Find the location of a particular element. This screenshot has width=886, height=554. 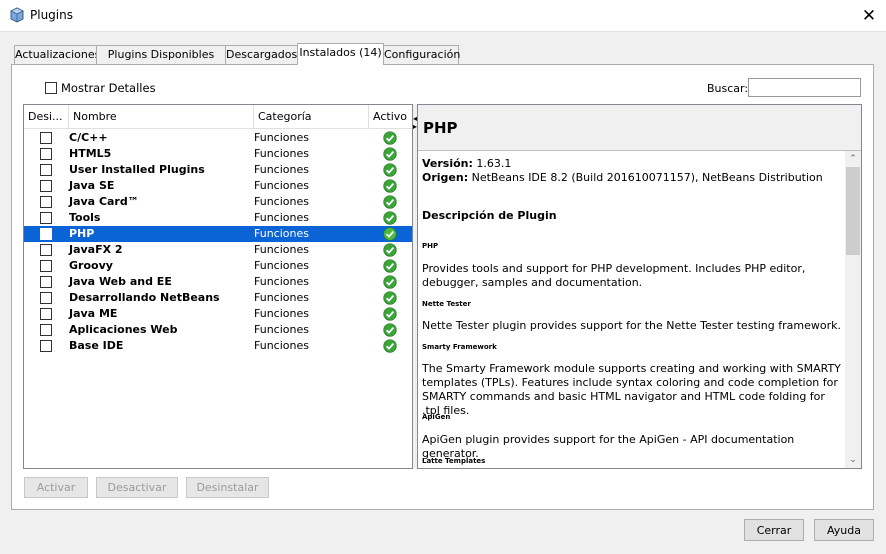

scroll-up-icon: ⌃ is located at coordinates (853, 159).